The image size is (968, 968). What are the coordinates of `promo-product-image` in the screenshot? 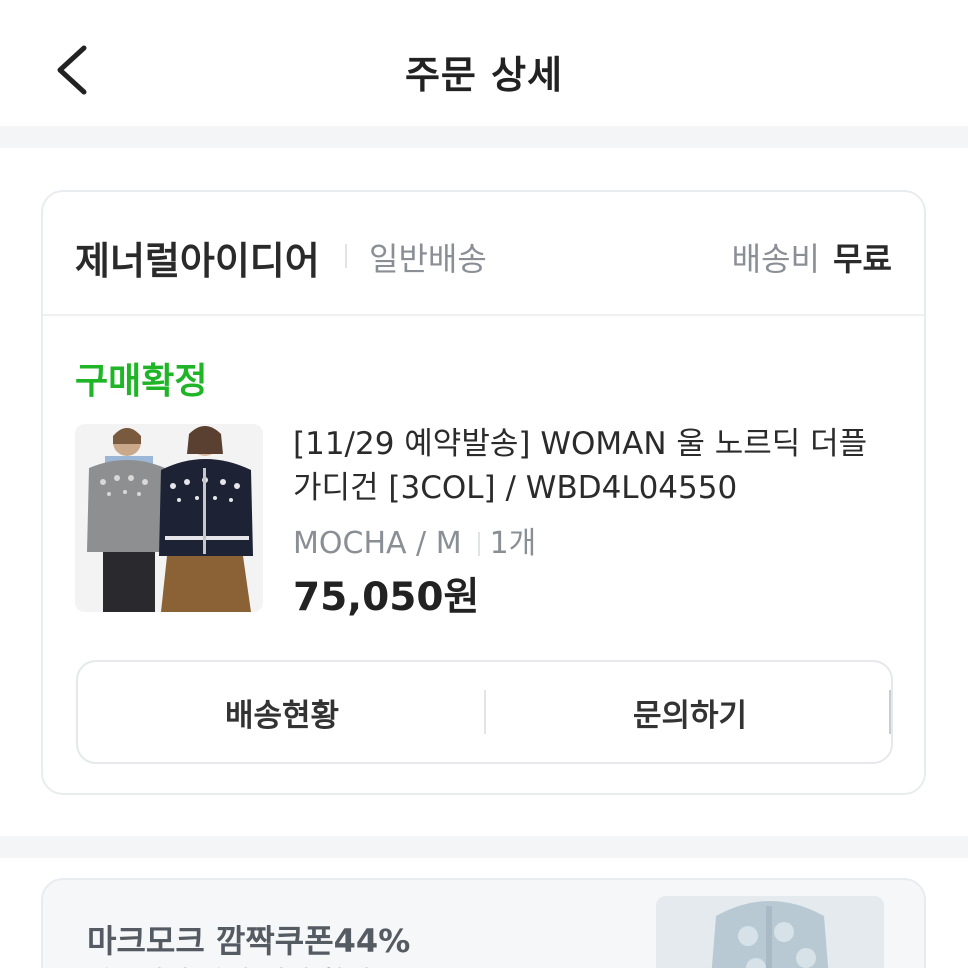 It's located at (770, 932).